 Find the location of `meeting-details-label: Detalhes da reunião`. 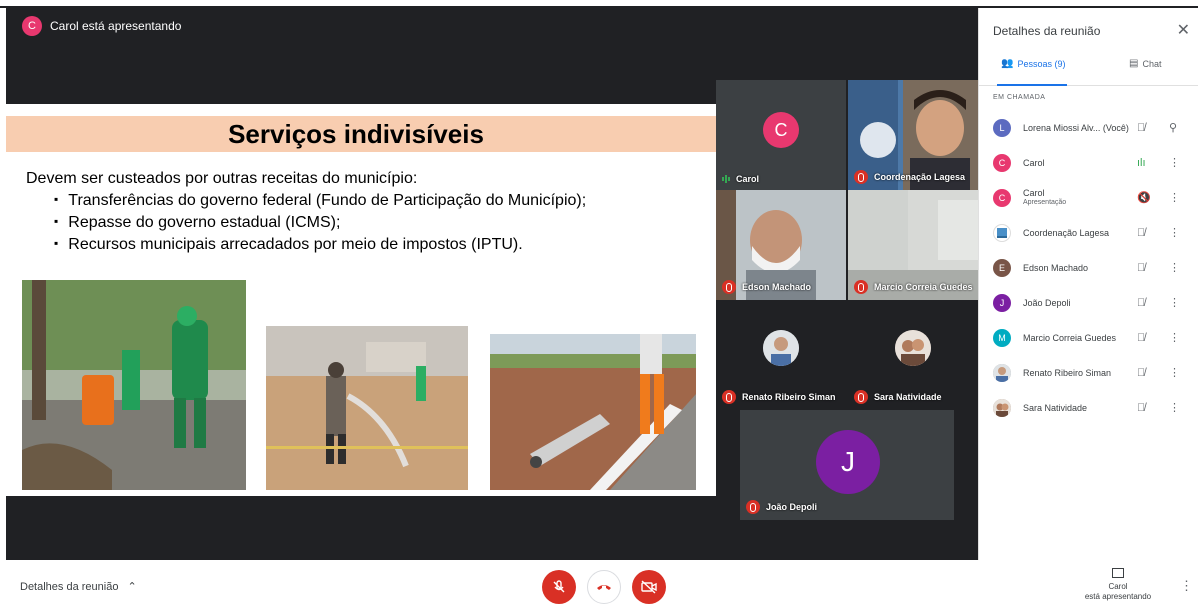

meeting-details-label: Detalhes da reunião is located at coordinates (69, 587).